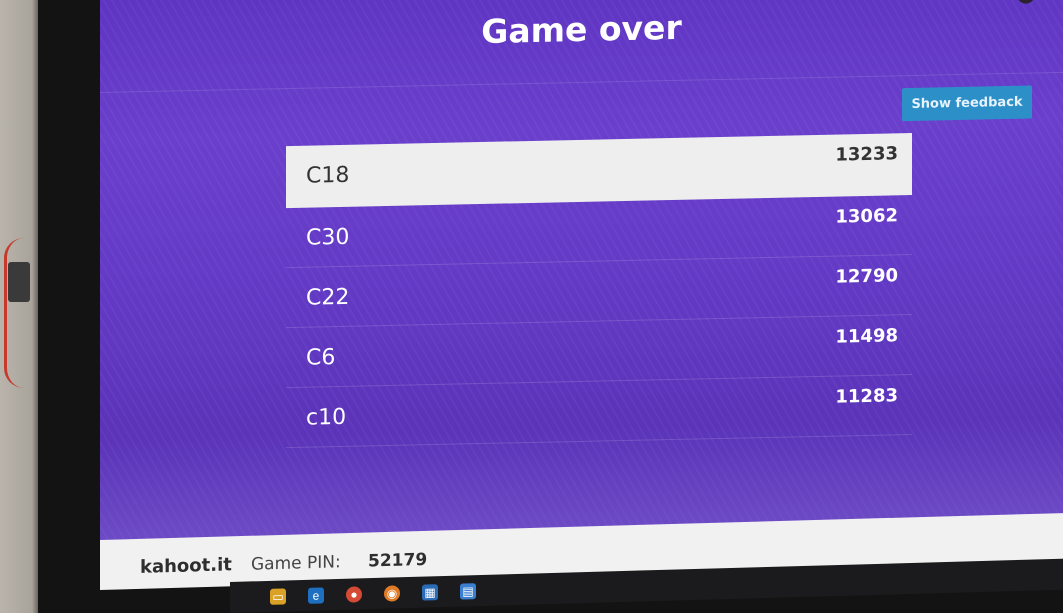 This screenshot has width=1063, height=613. Describe the element at coordinates (468, 591) in the screenshot. I see `document-icon: ▤` at that location.